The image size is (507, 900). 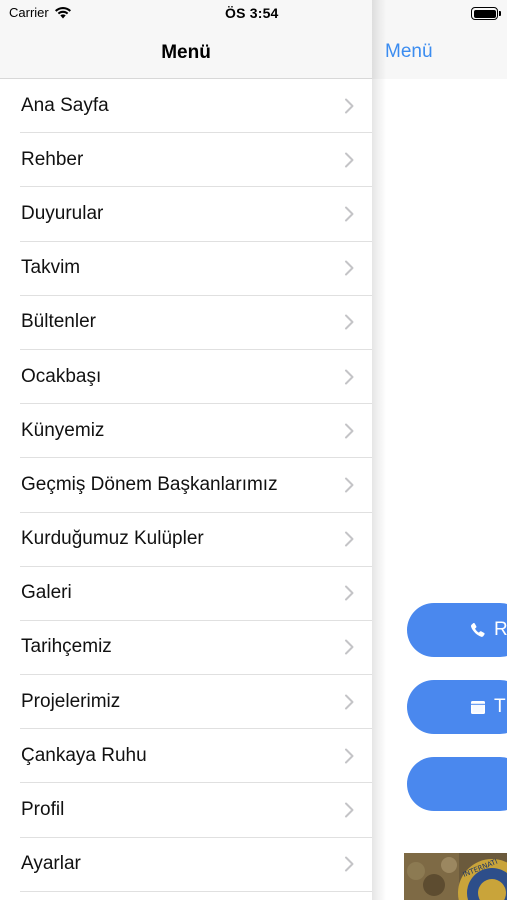 I want to click on menu-item-ana-sayfa: Ana Sayfa, so click(x=196, y=106).